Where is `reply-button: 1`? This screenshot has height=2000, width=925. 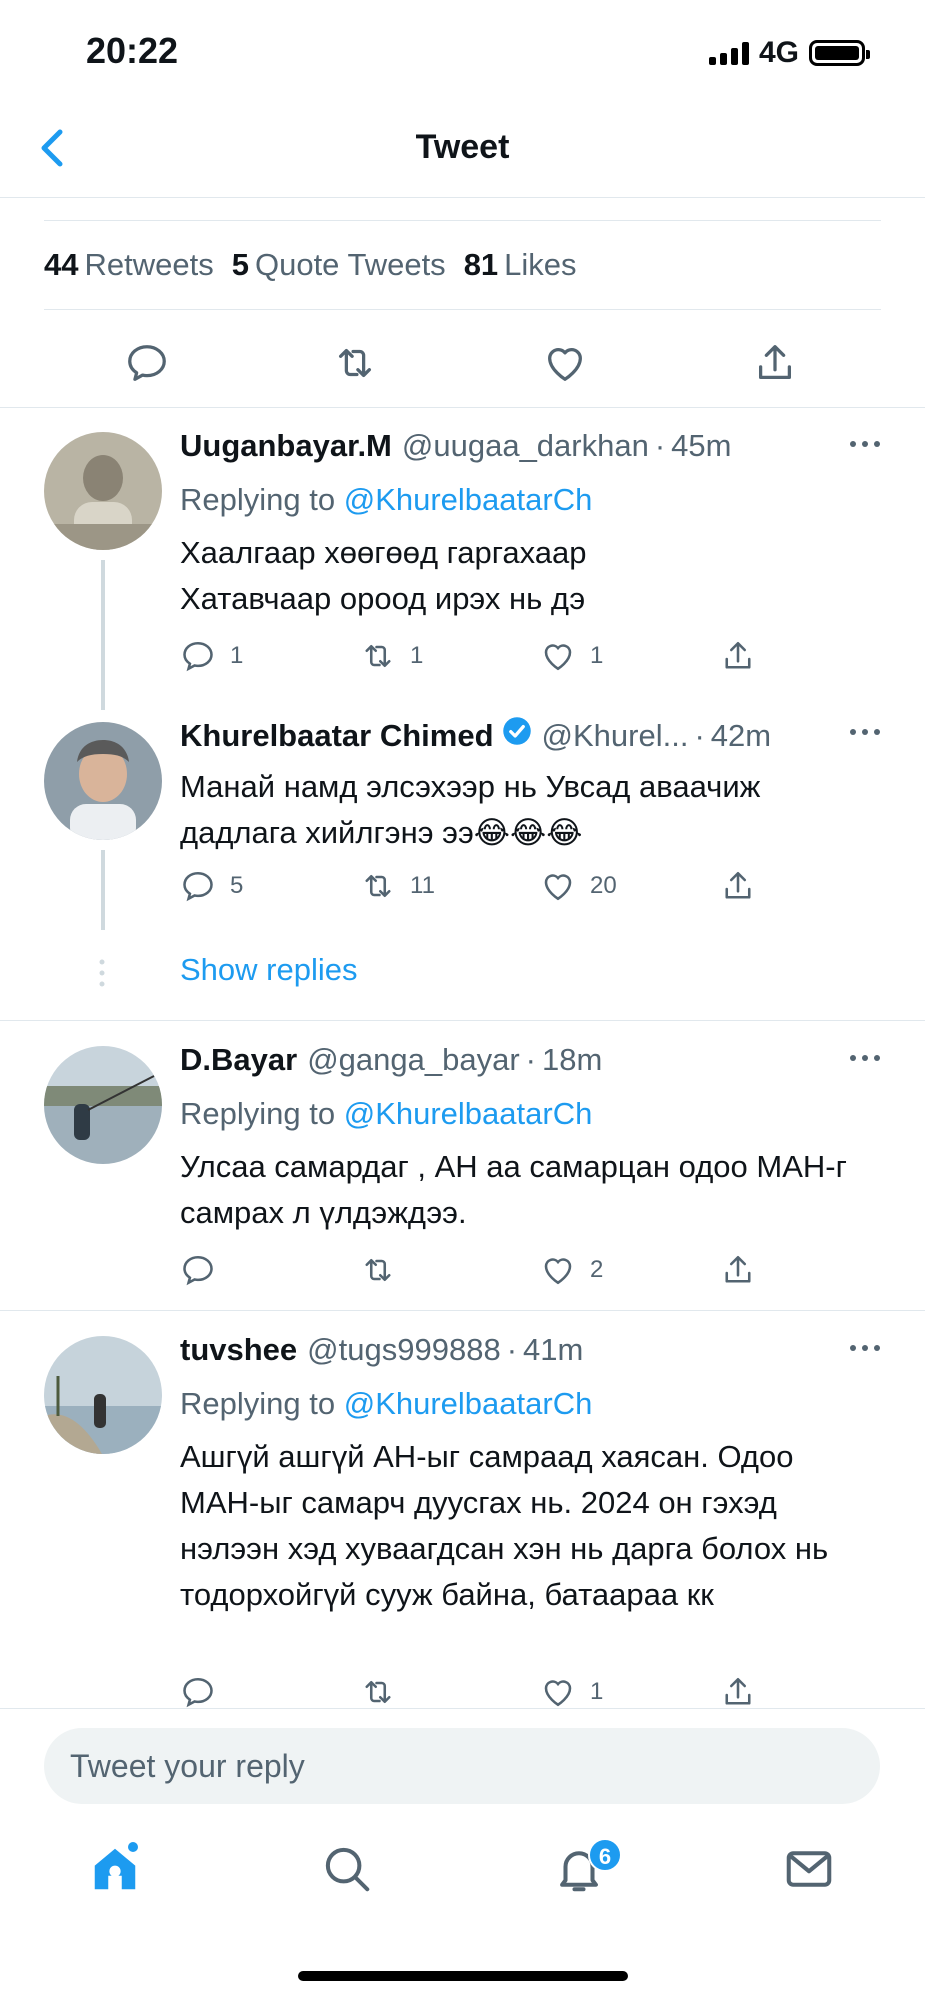 reply-button: 1 is located at coordinates (211, 656).